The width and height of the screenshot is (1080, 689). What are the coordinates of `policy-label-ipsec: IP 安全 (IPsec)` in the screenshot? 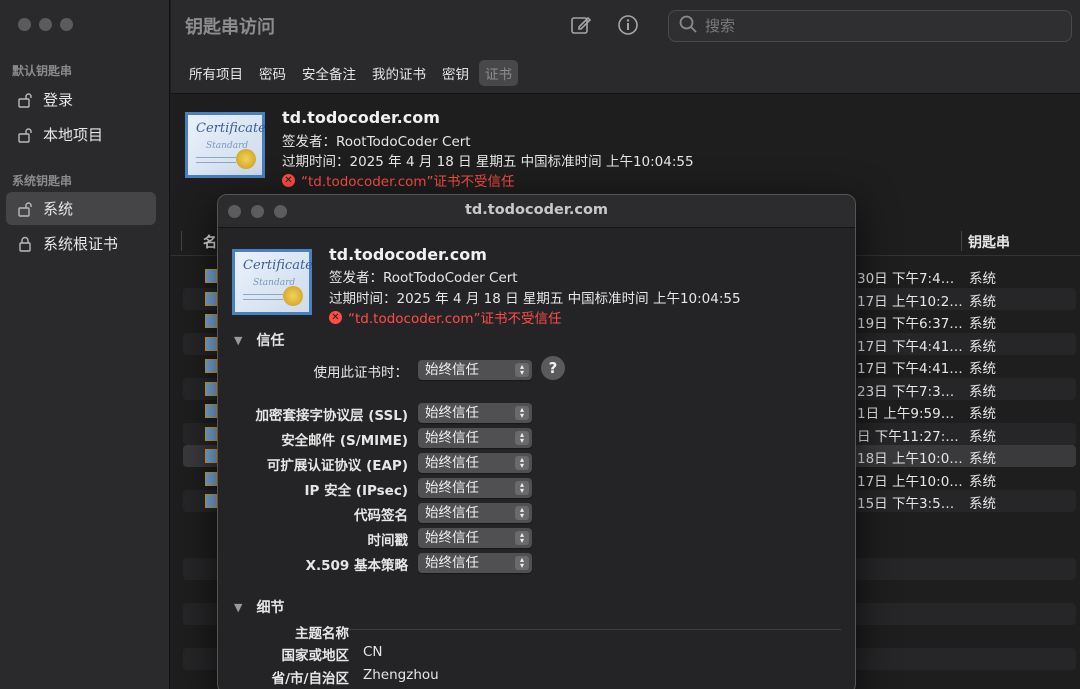 It's located at (356, 491).